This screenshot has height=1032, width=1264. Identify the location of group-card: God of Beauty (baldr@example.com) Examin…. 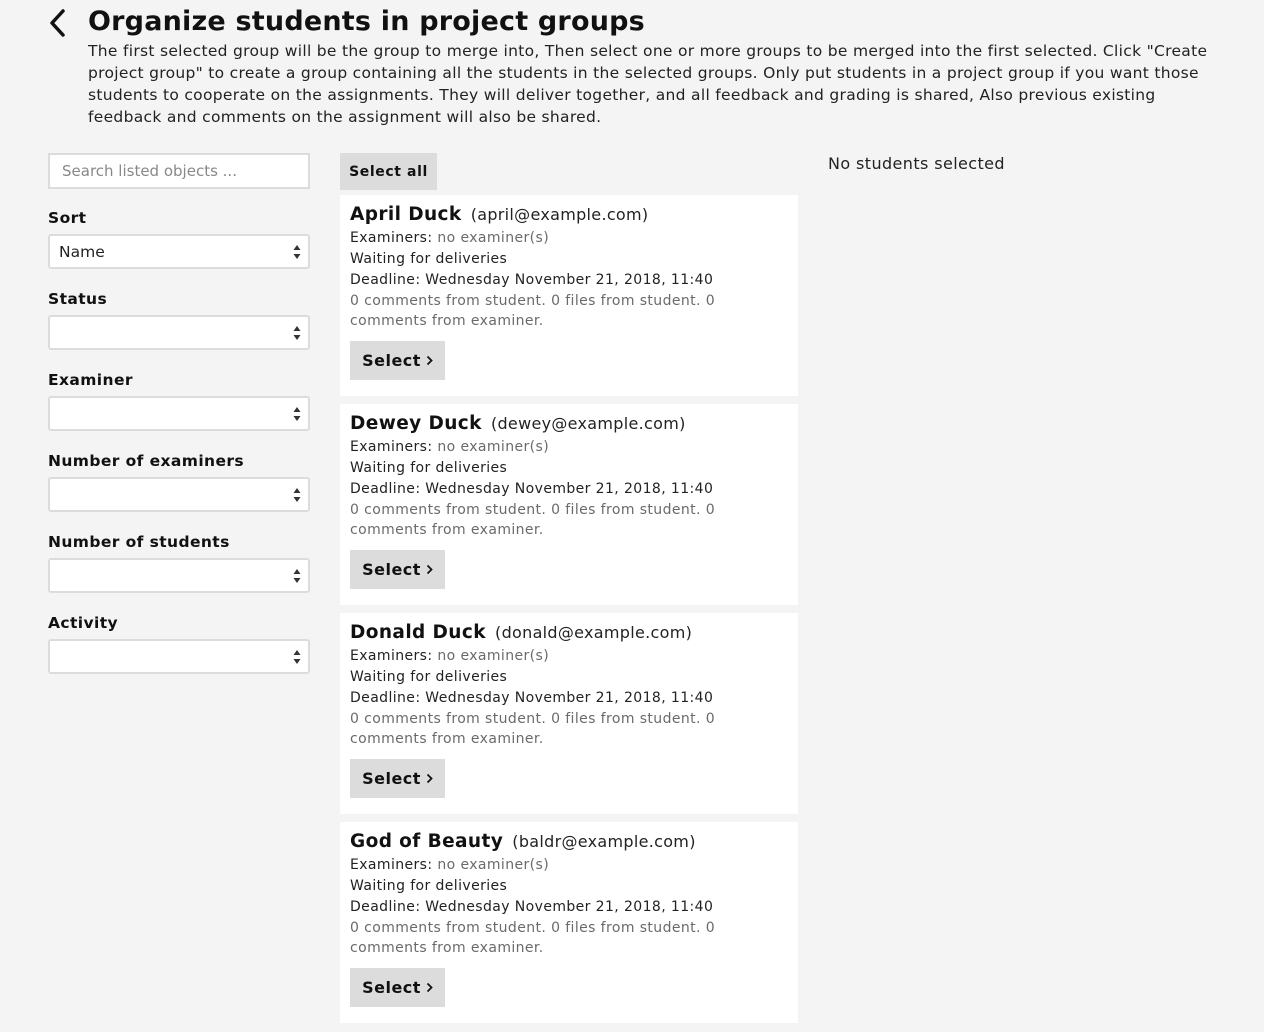
(569, 922).